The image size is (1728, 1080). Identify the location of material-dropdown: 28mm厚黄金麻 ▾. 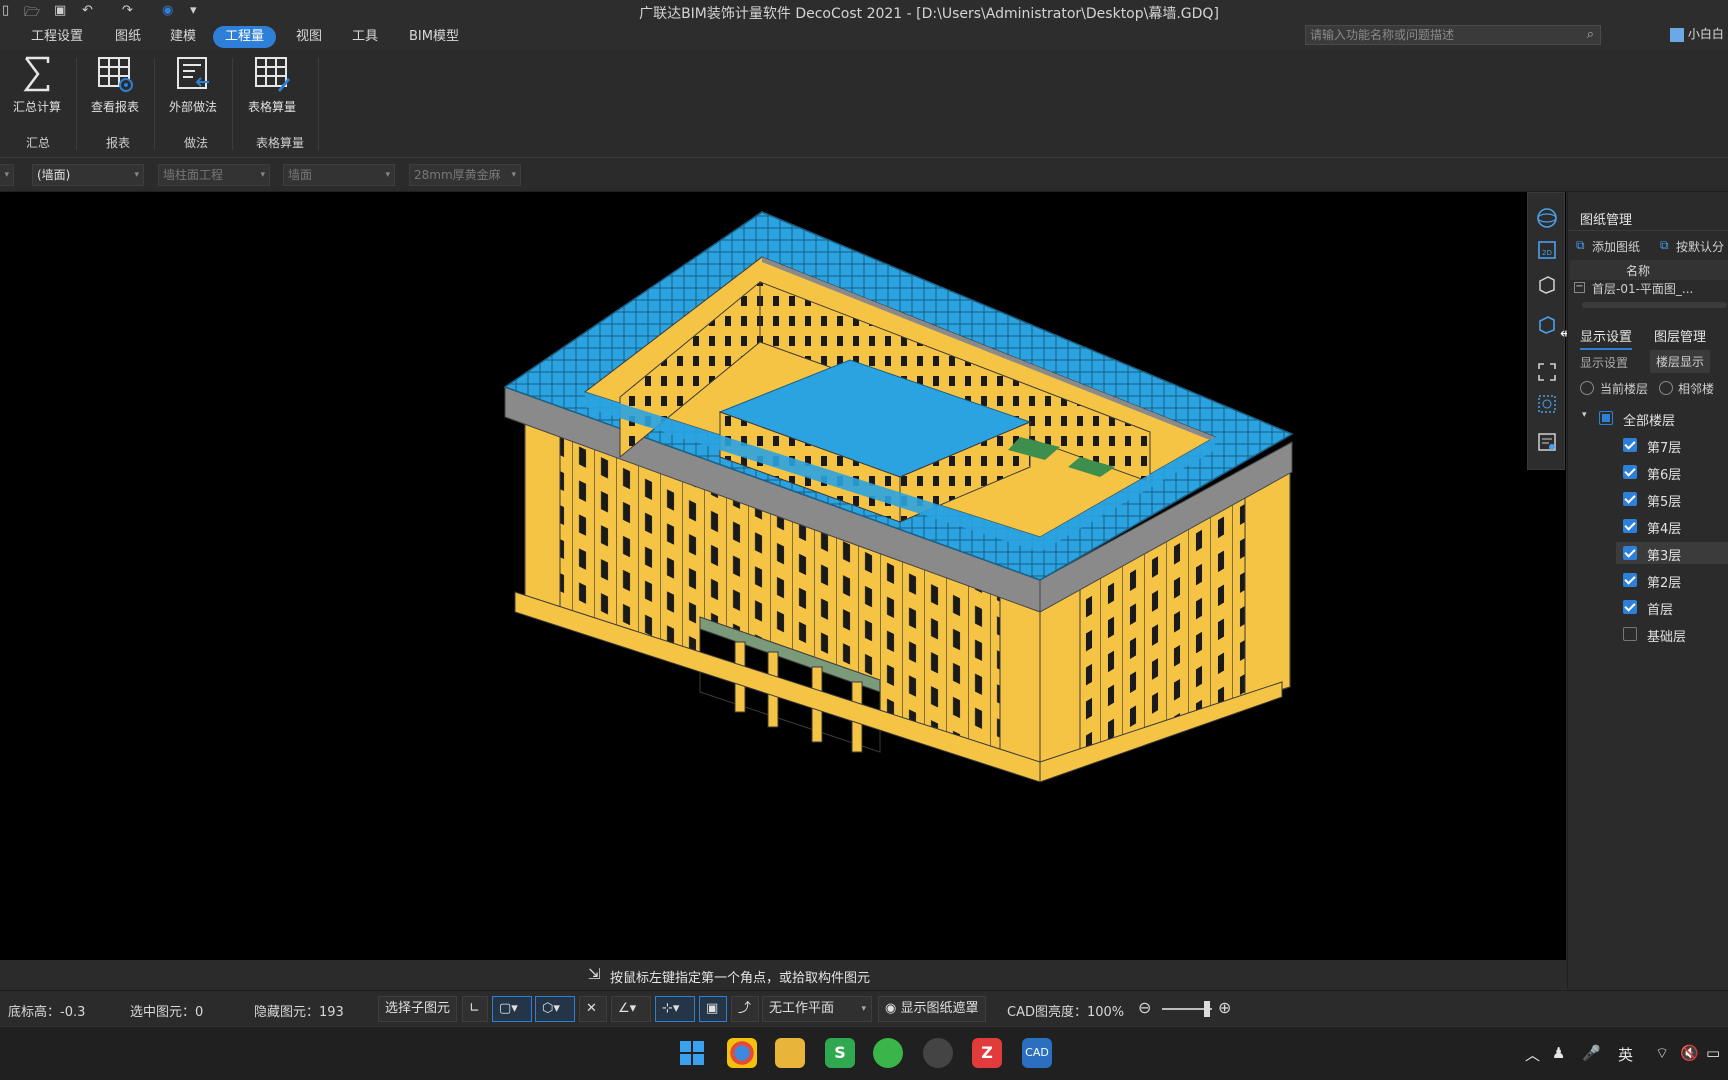
(465, 175).